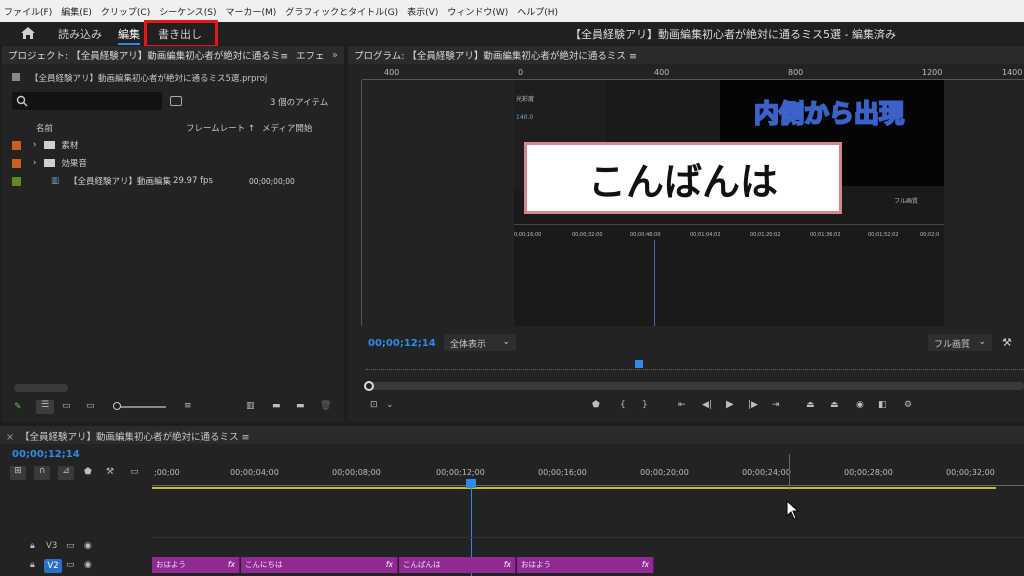  Describe the element at coordinates (528, 235) in the screenshot. I see `inner-timecode: 0;00;16;00` at that location.